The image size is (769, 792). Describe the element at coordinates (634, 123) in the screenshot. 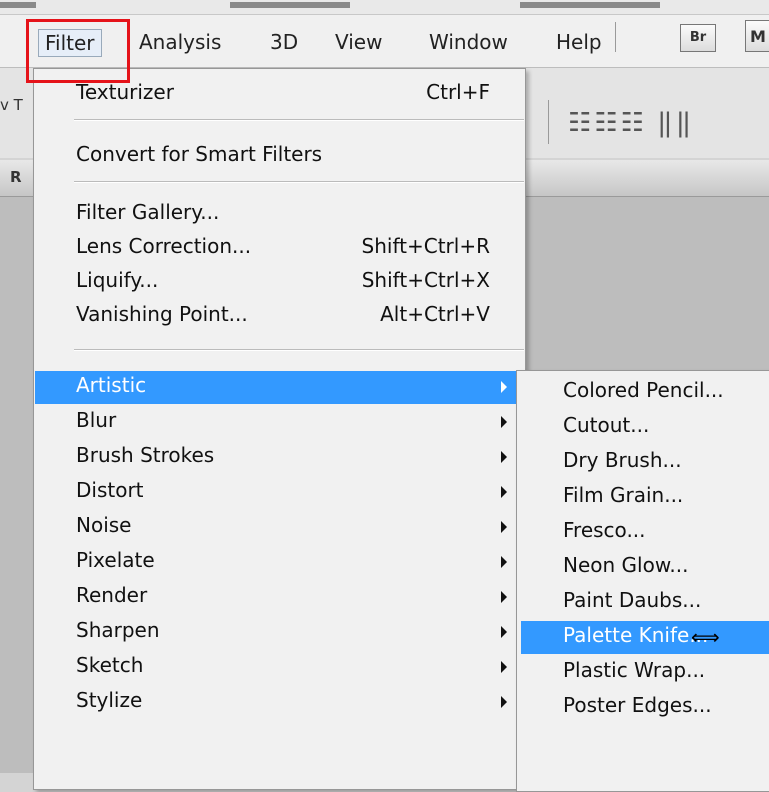

I see `align-bottom-icon: ☷` at that location.